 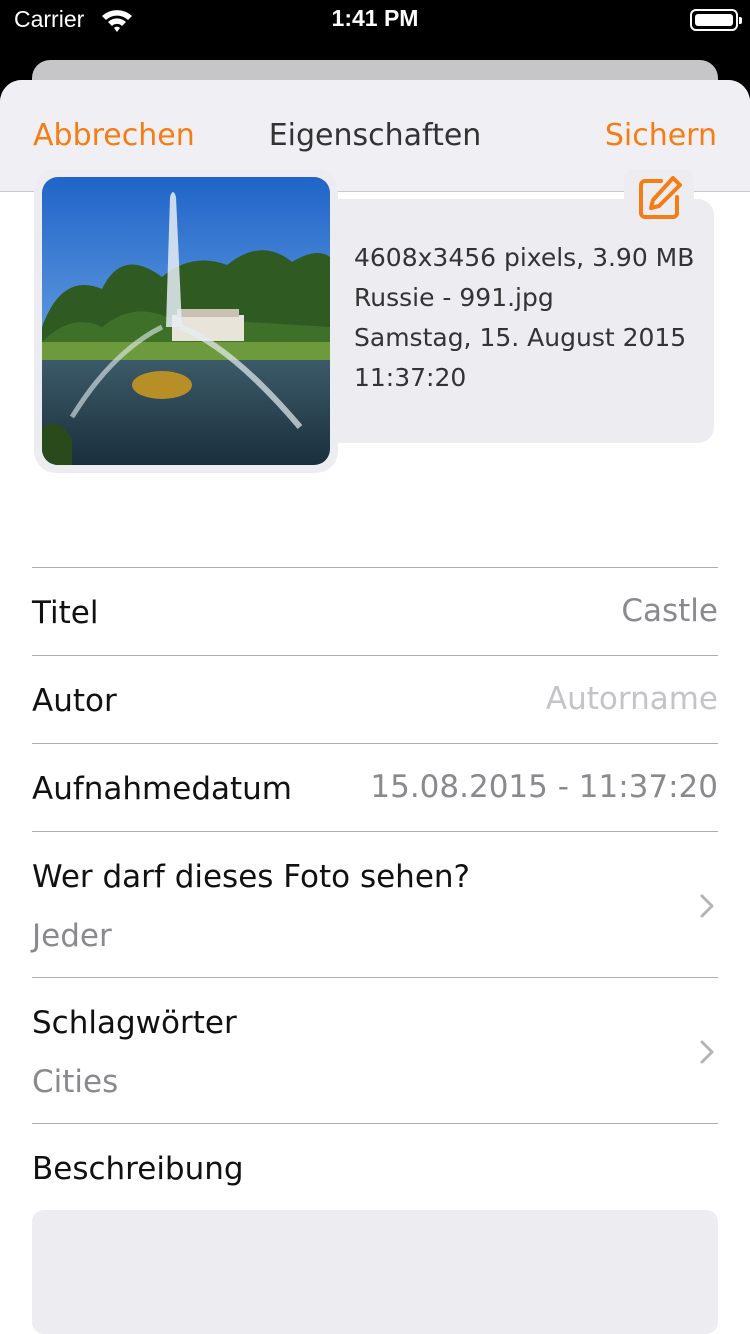 What do you see at coordinates (138, 1169) in the screenshot?
I see `description-label: Beschreibung` at bounding box center [138, 1169].